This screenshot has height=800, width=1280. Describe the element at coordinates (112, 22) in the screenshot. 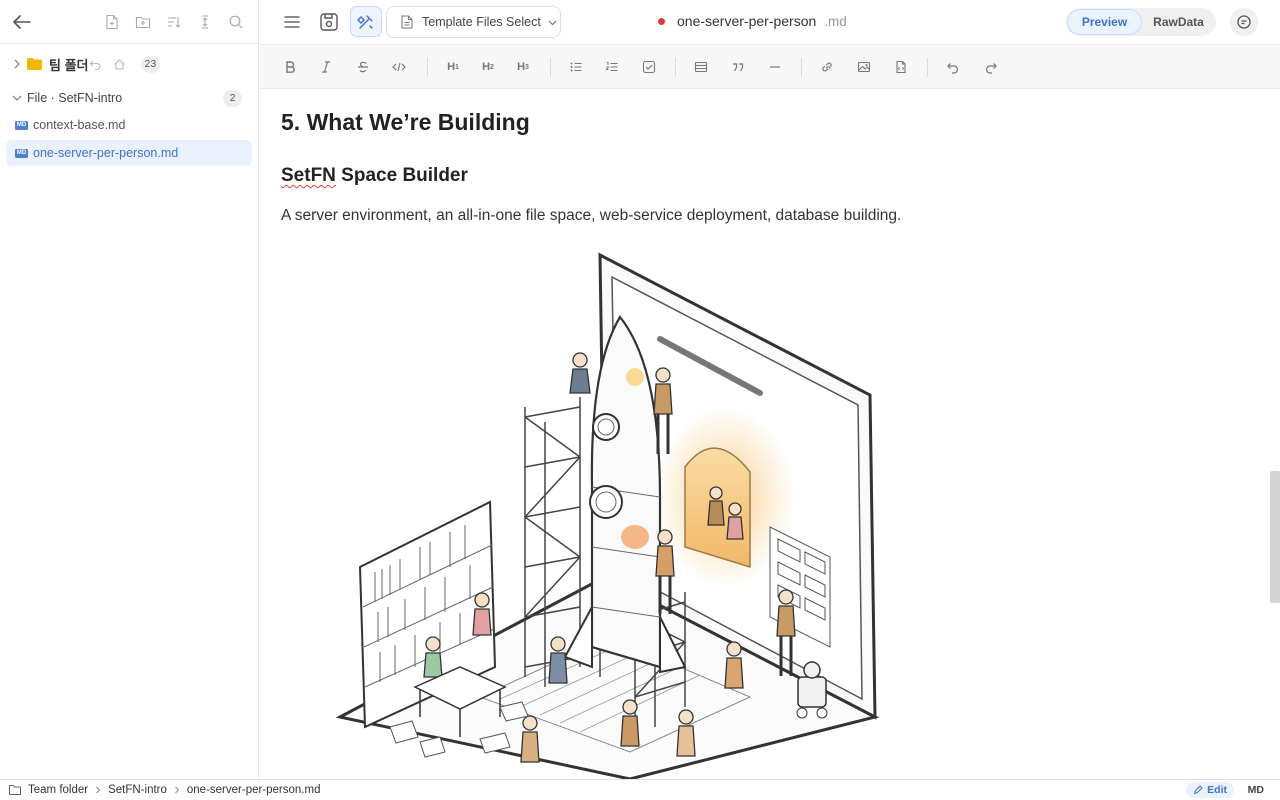

I see `new-file-icon` at that location.